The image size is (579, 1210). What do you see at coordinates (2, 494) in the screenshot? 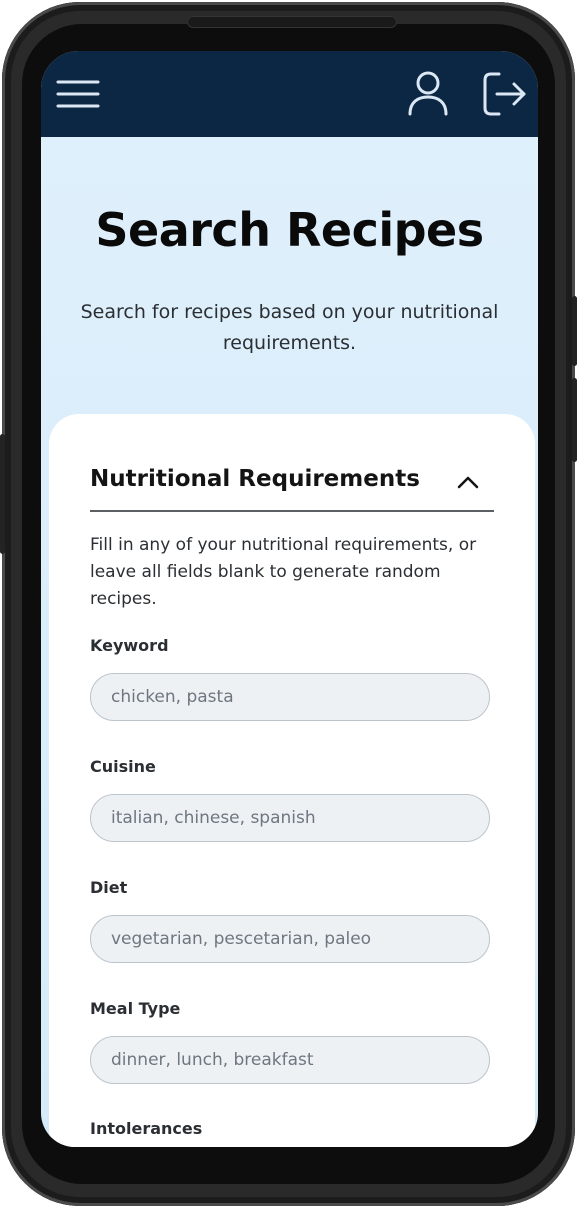
I see `volume-button` at bounding box center [2, 494].